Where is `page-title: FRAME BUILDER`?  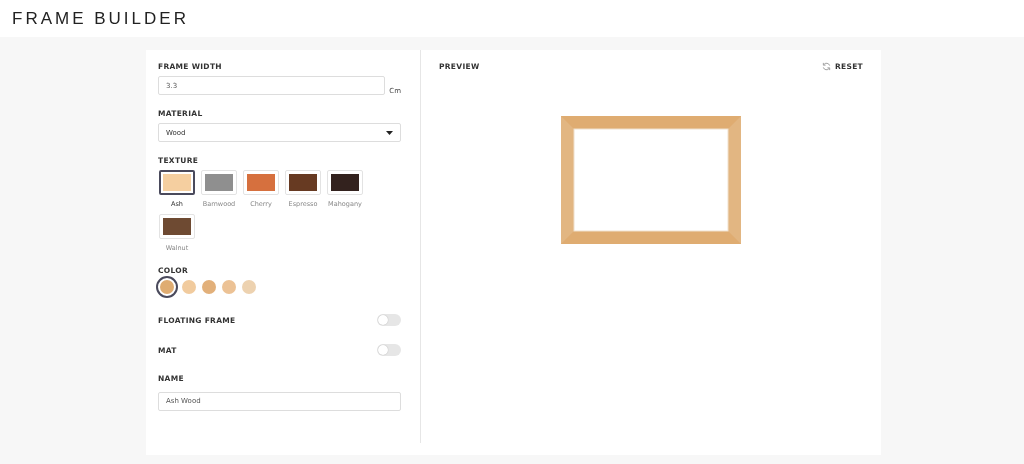
page-title: FRAME BUILDER is located at coordinates (100, 18).